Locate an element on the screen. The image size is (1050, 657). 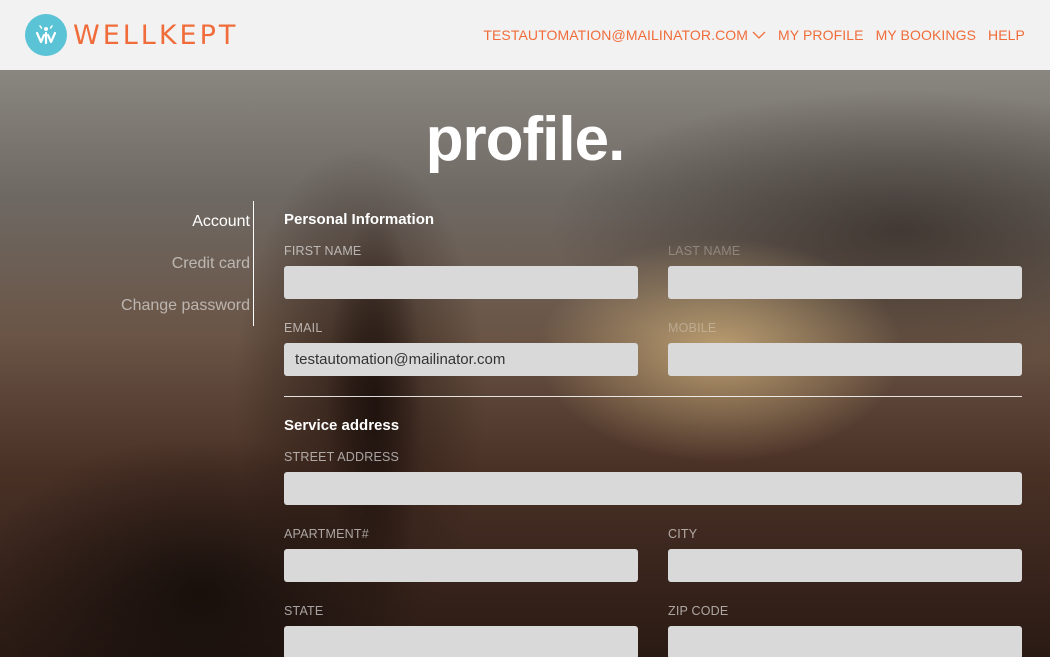
contact-row: EMAIL MOBILE is located at coordinates (653, 337).